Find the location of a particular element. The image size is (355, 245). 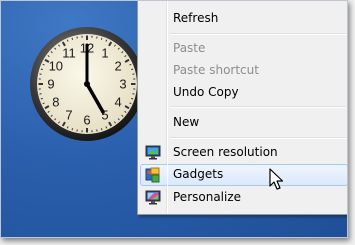

menu-item-paste: Paste is located at coordinates (243, 48).